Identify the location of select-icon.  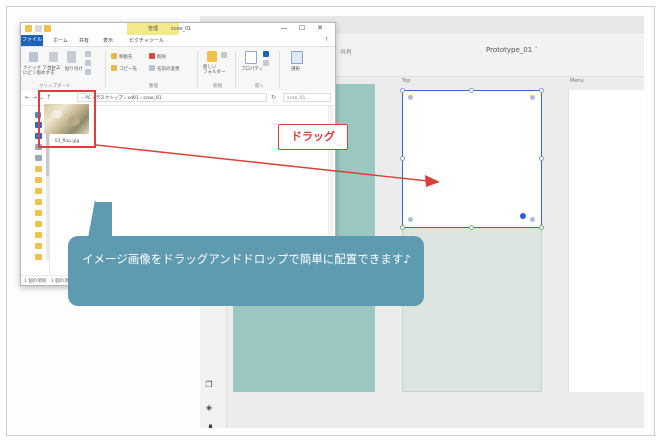
(297, 57).